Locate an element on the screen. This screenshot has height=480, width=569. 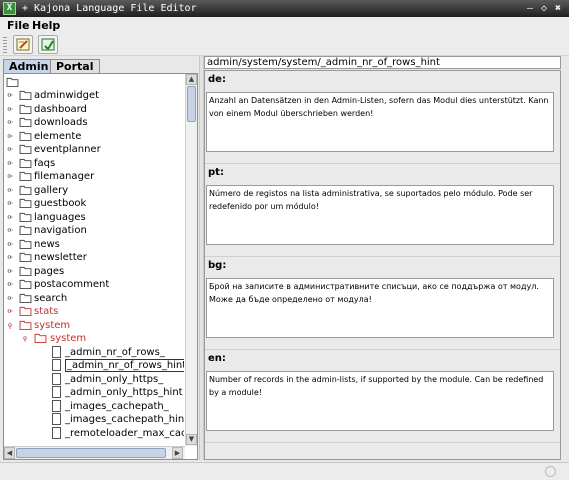
language-code: en: is located at coordinates (217, 358).